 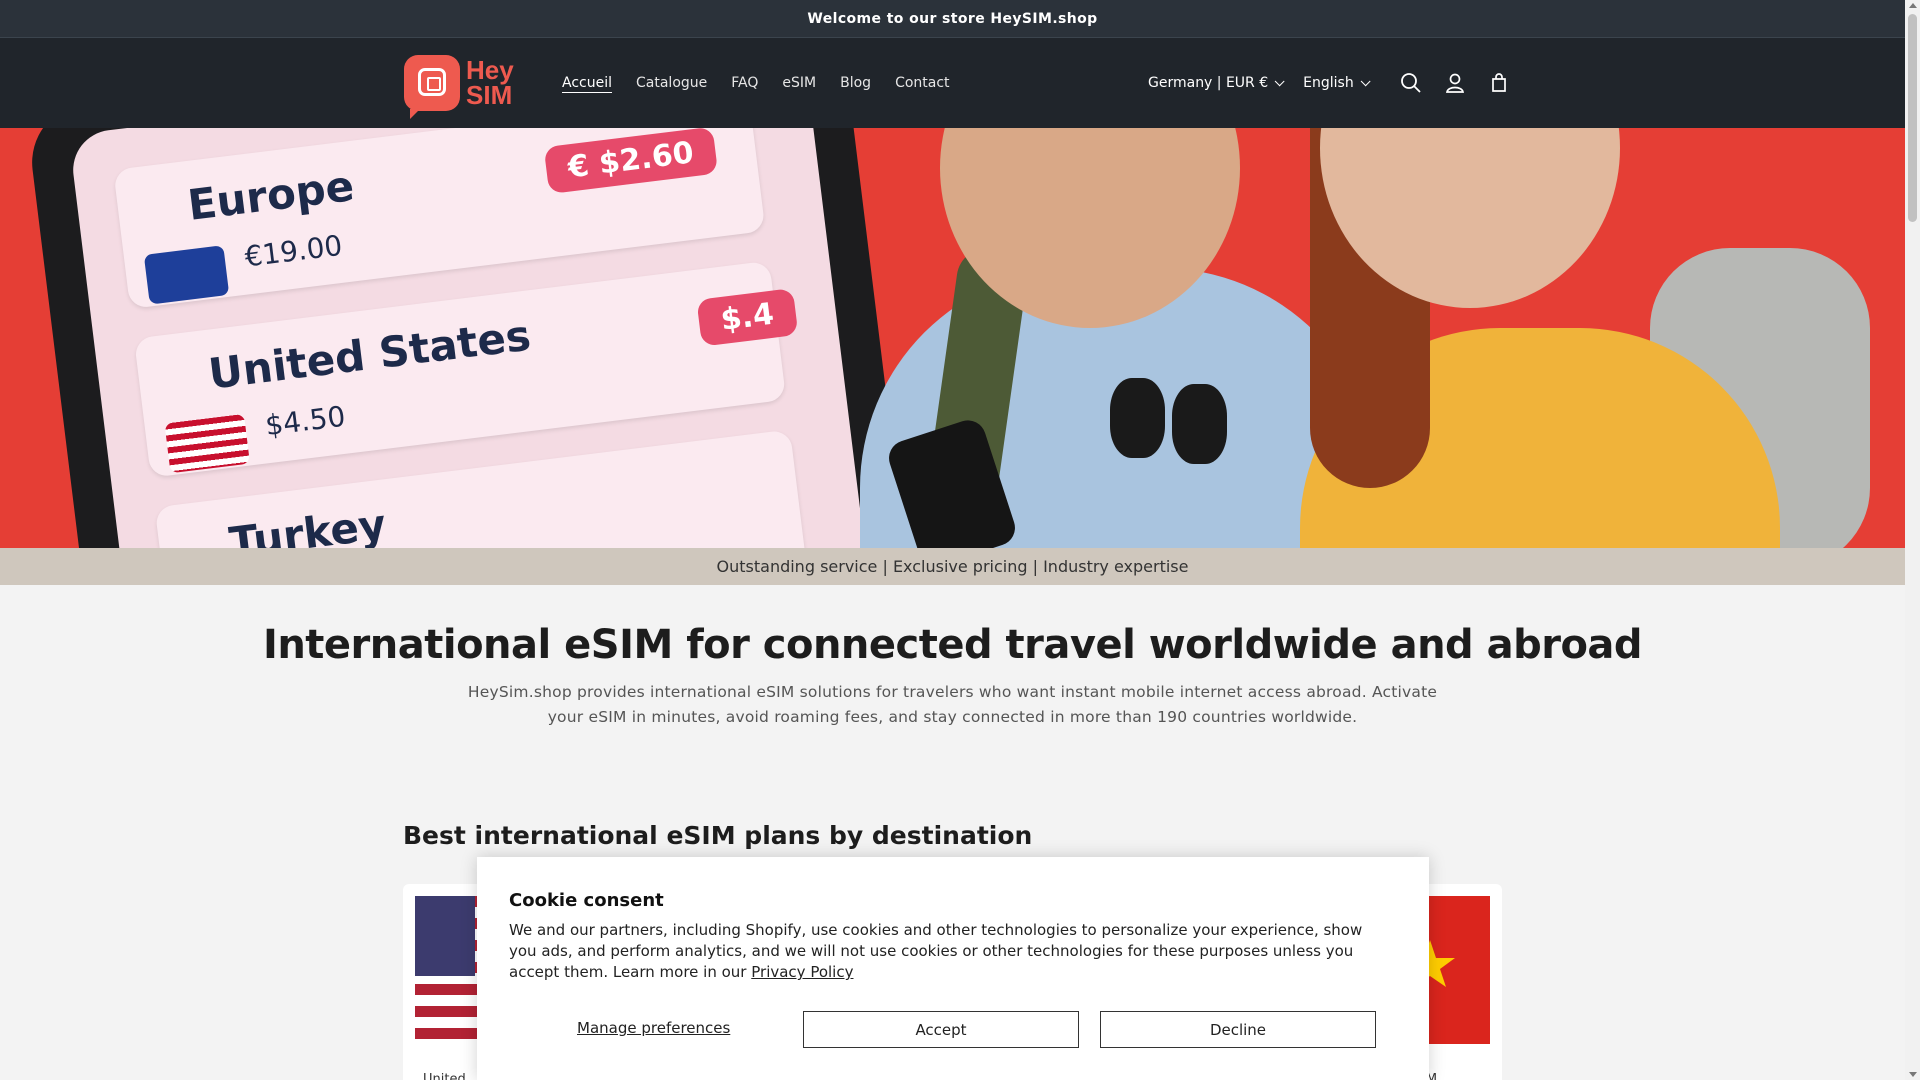 I want to click on eu-flag-icon, so click(x=186, y=275).